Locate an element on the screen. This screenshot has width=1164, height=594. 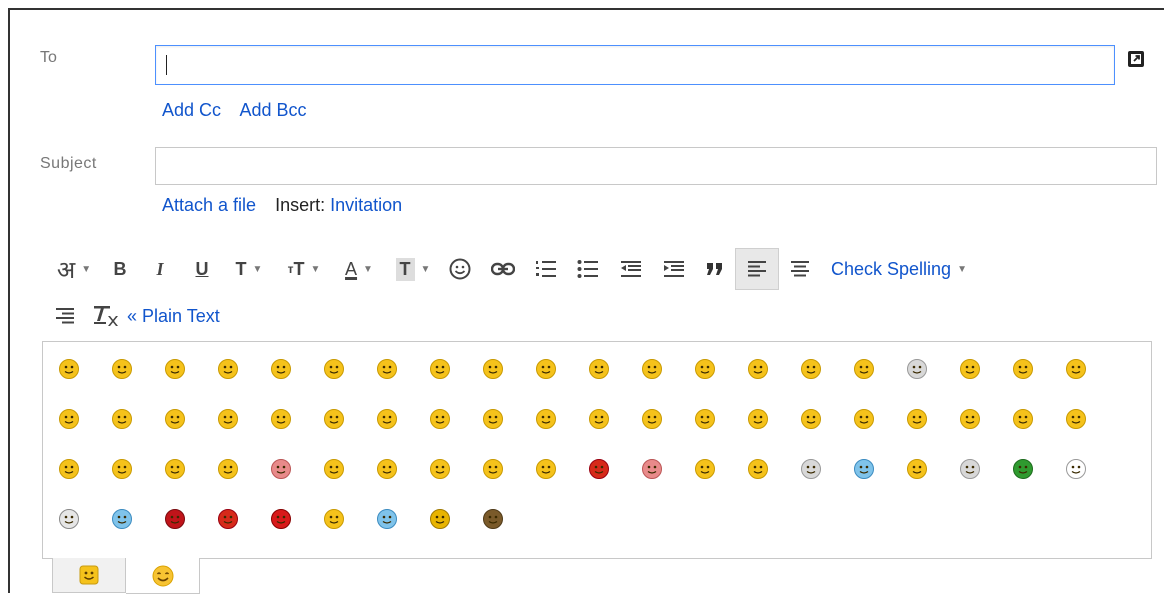
bulleted-list-button is located at coordinates (588, 269).